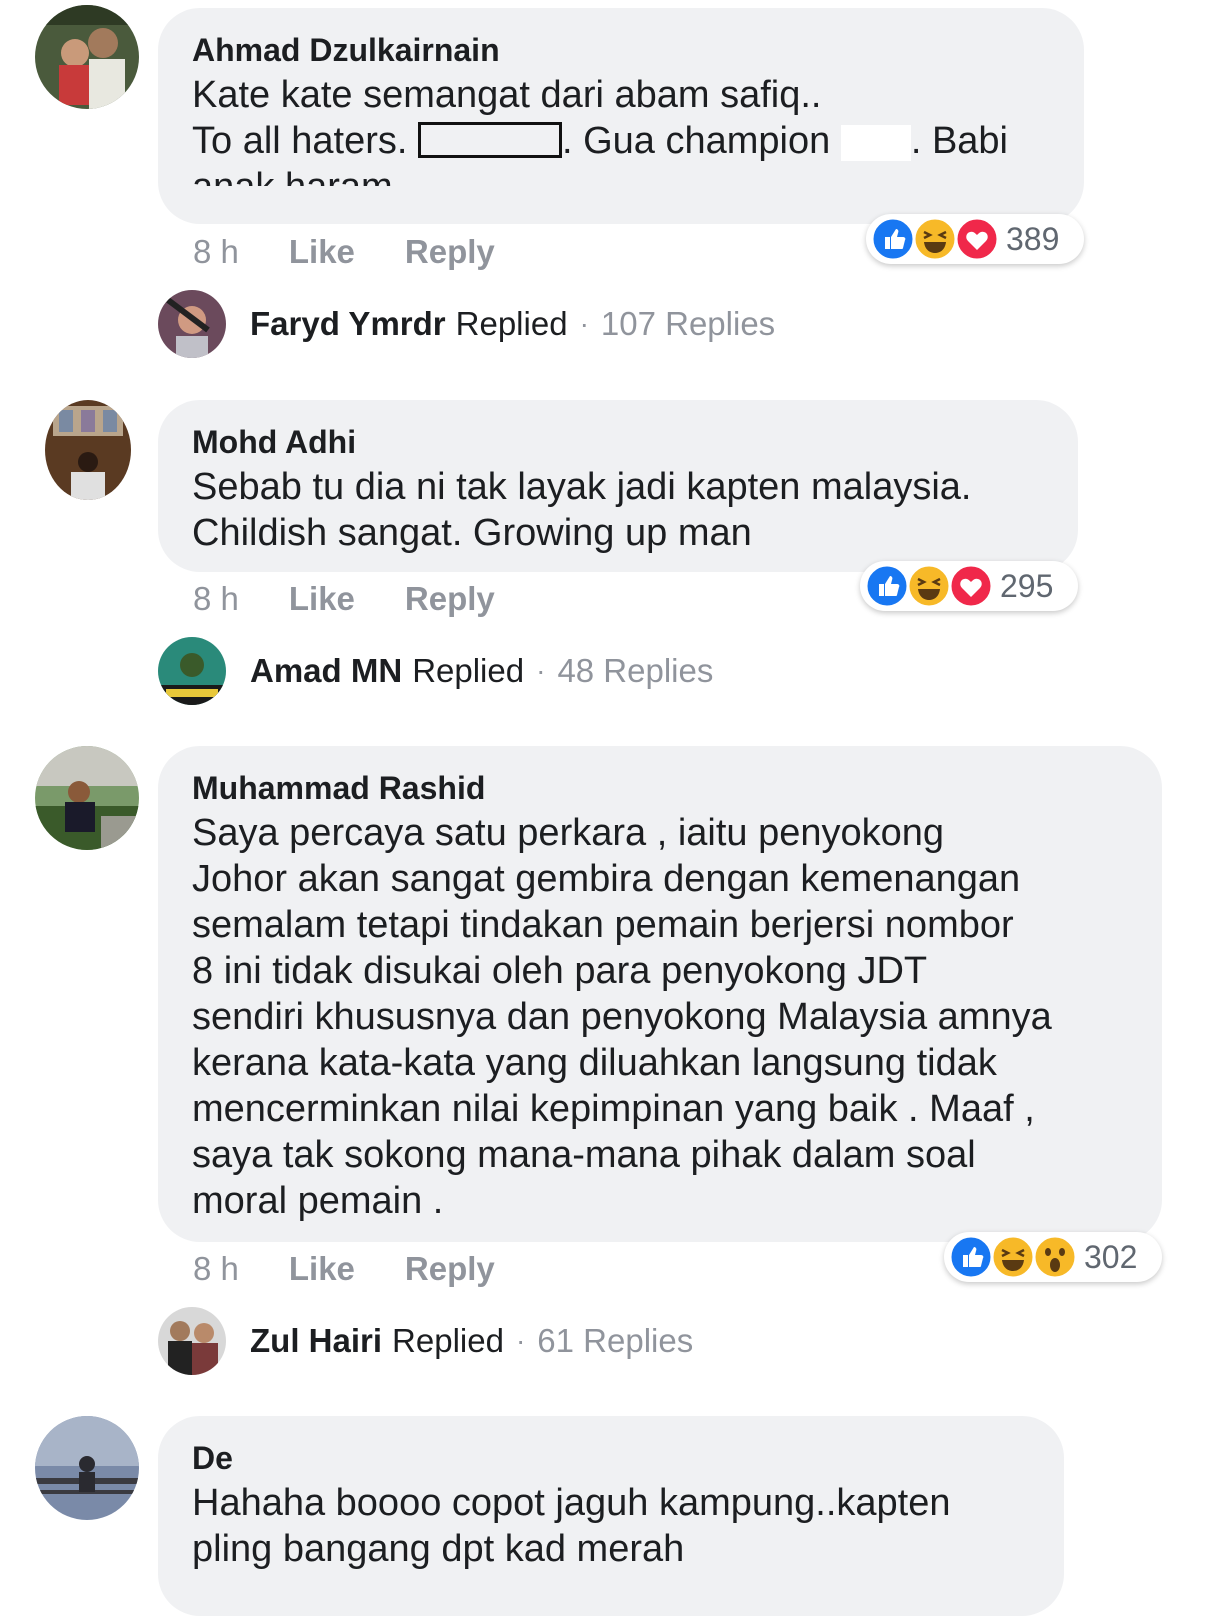 The width and height of the screenshot is (1221, 1616). I want to click on replier-name: Faryd Ymrdr, so click(348, 323).